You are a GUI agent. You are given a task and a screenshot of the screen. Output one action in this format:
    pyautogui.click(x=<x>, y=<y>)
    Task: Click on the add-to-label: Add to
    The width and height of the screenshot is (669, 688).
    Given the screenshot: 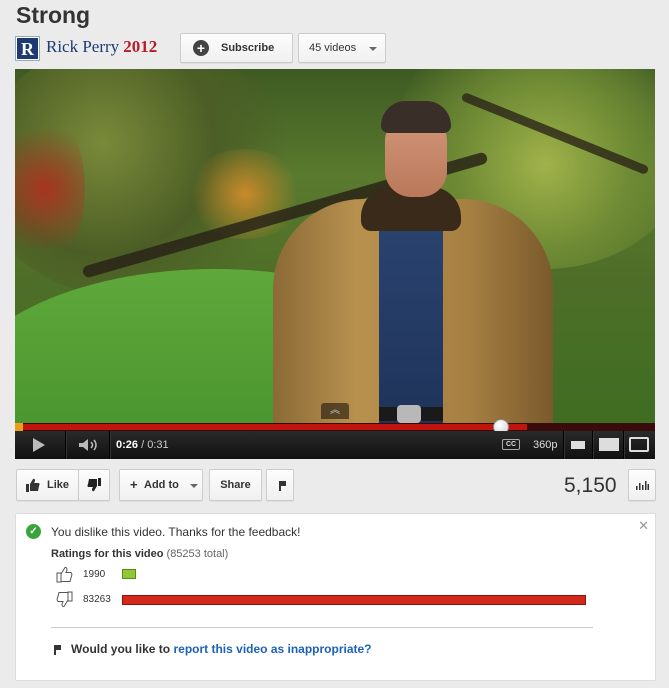 What is the action you would take?
    pyautogui.click(x=161, y=485)
    